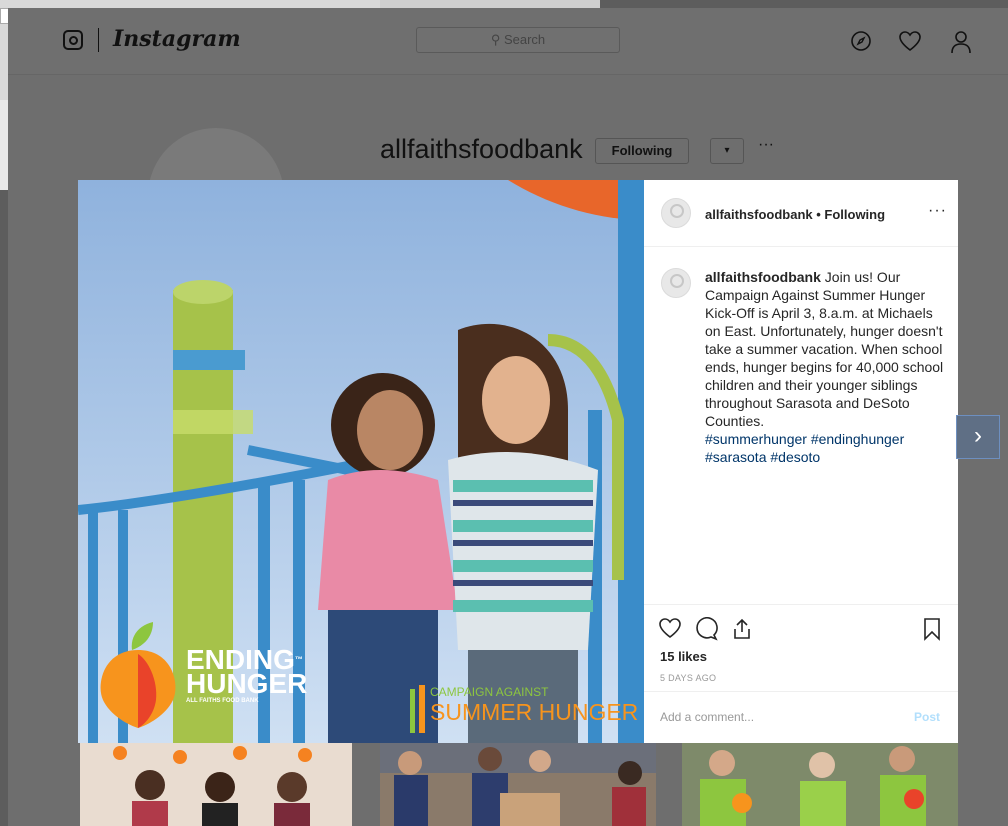 The image size is (1008, 826). What do you see at coordinates (676, 213) in the screenshot?
I see `avatar` at bounding box center [676, 213].